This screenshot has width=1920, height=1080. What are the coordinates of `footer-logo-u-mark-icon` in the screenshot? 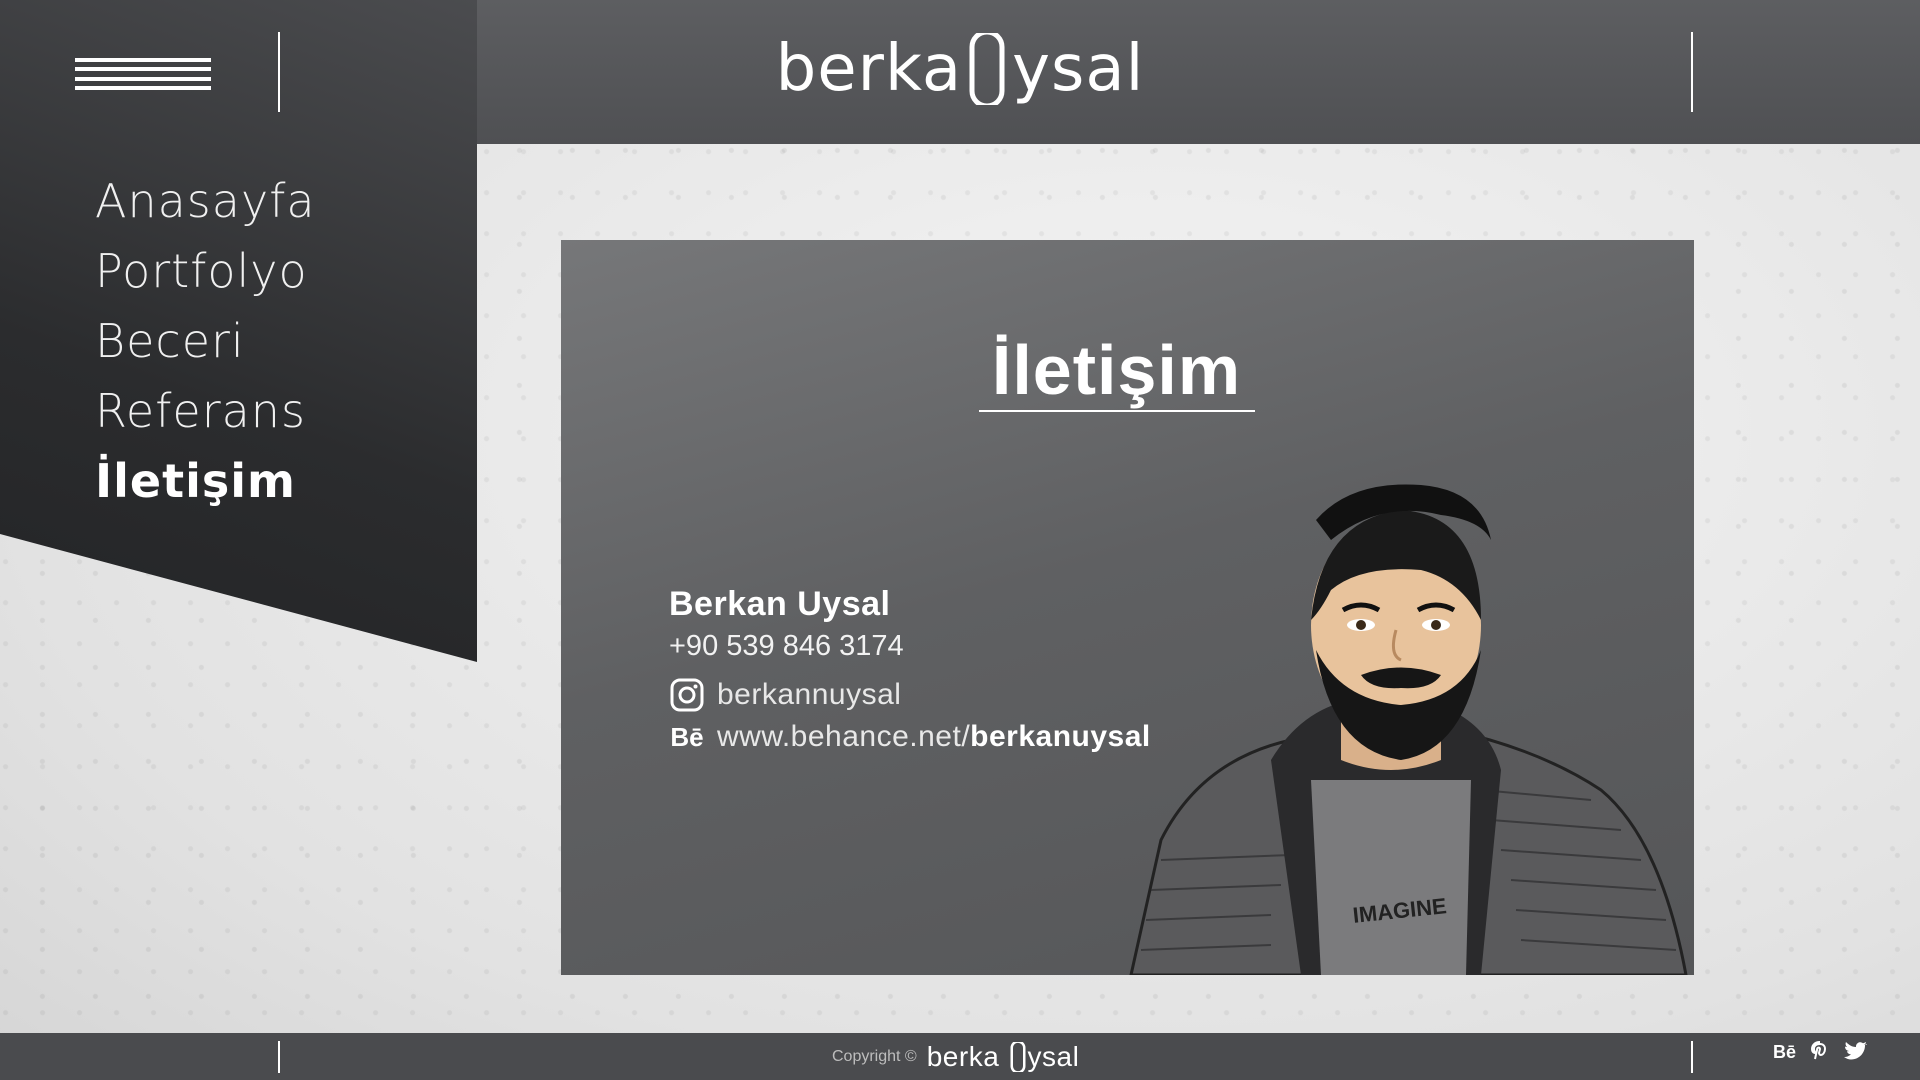 It's located at (1013, 1056).